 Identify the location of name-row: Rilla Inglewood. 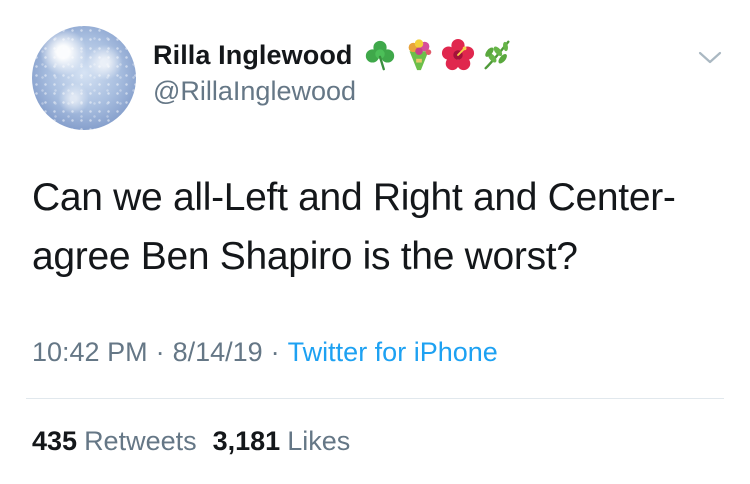
(333, 55).